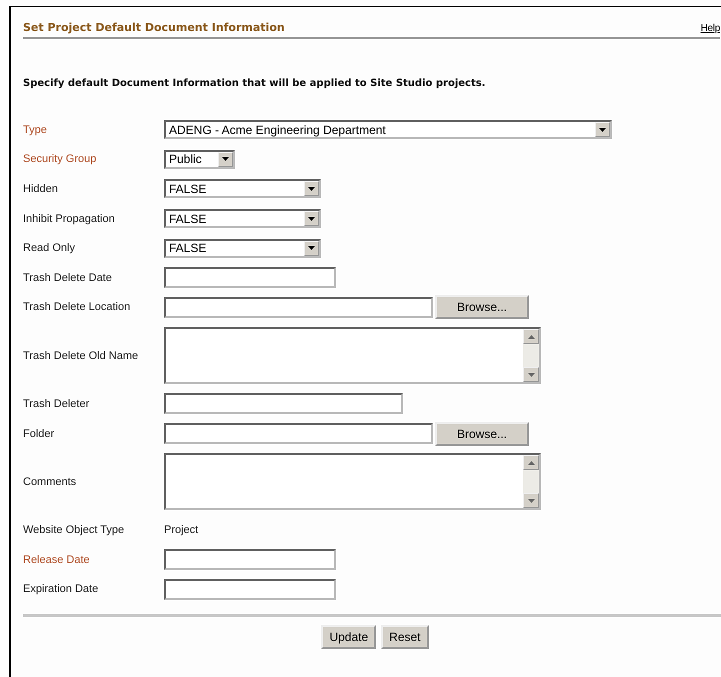 The height and width of the screenshot is (677, 721). What do you see at coordinates (199, 159) in the screenshot?
I see `dropdown: Public` at bounding box center [199, 159].